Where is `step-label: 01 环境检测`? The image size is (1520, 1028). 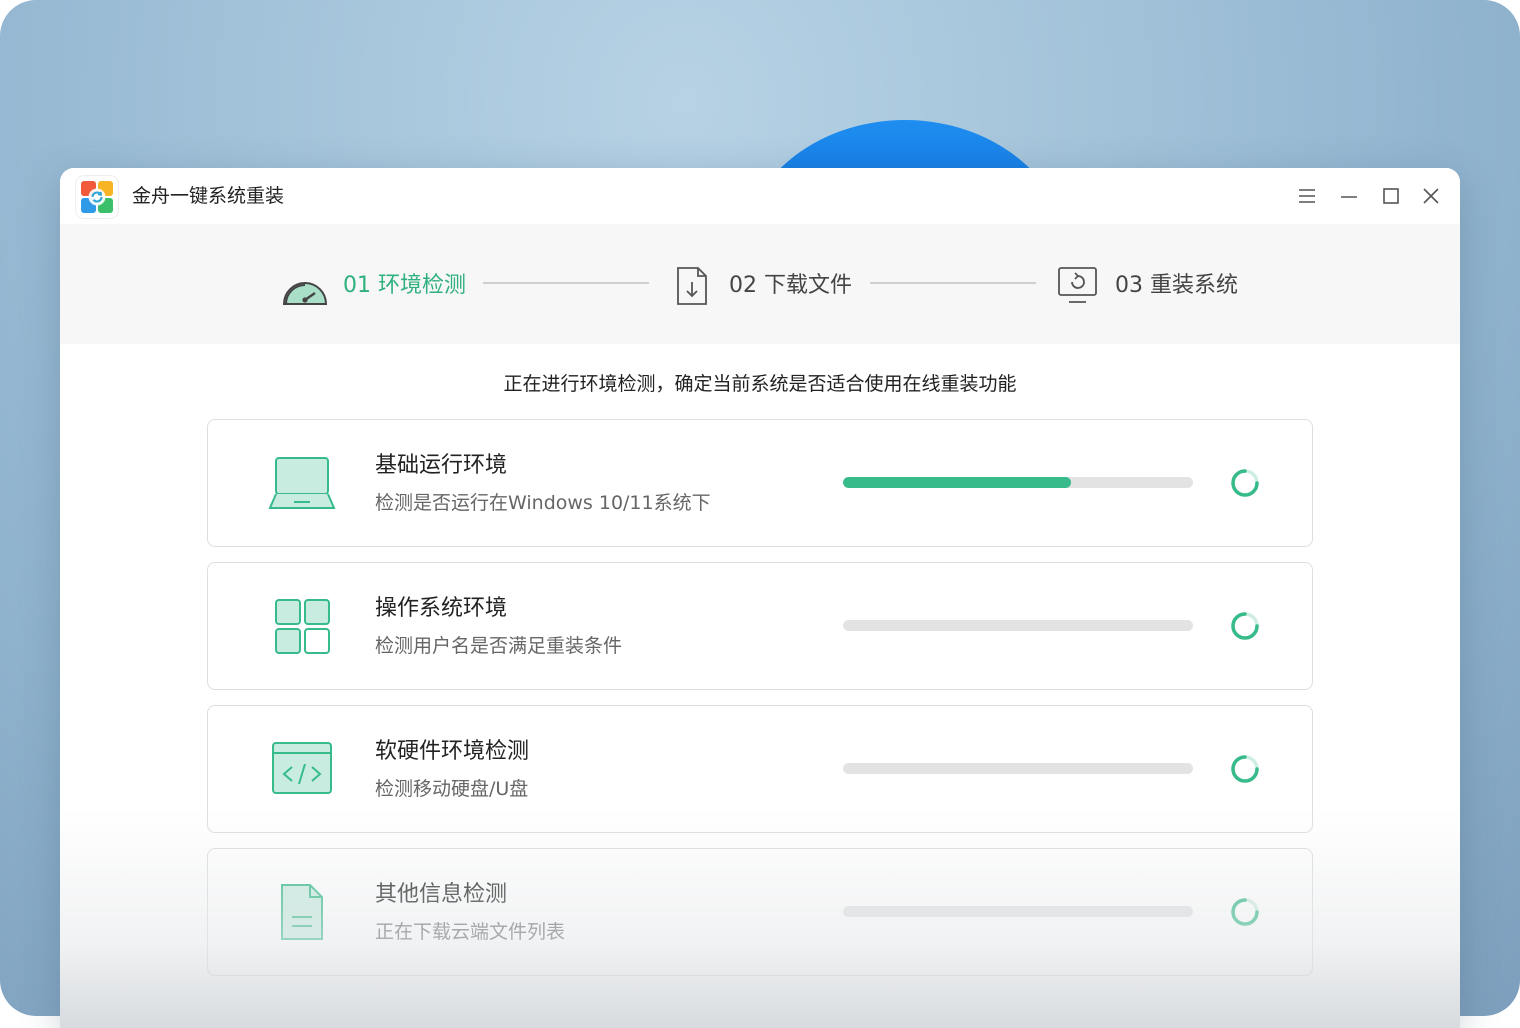
step-label: 01 环境检测 is located at coordinates (404, 285).